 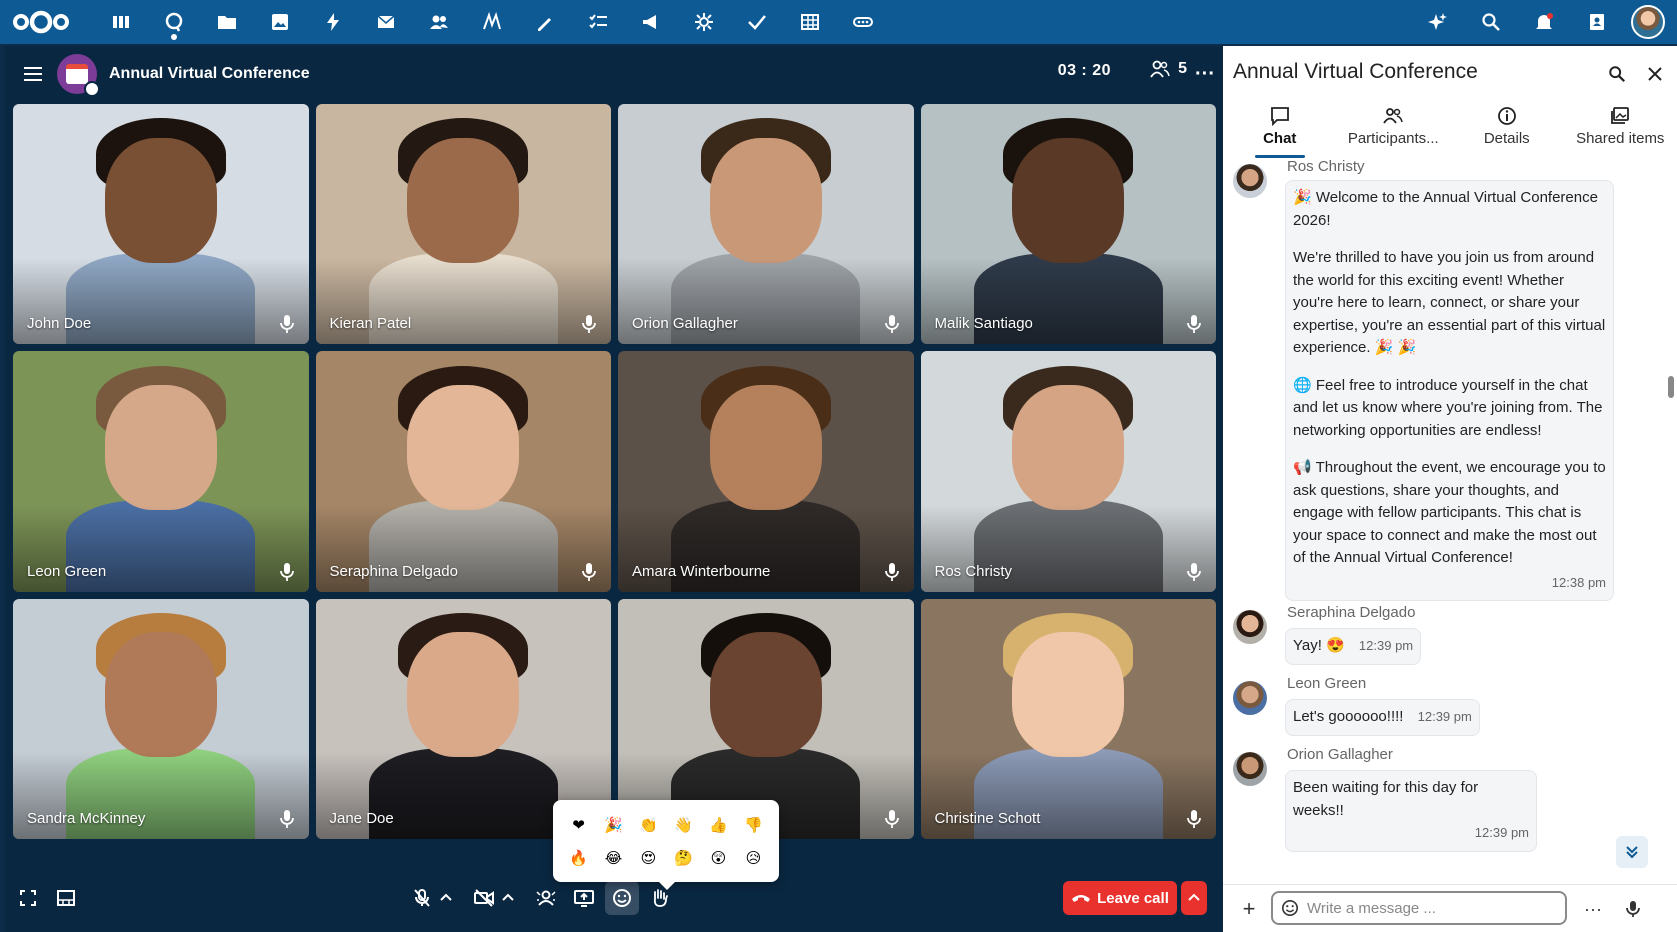 I want to click on scroll-to-bottom-button, so click(x=1632, y=852).